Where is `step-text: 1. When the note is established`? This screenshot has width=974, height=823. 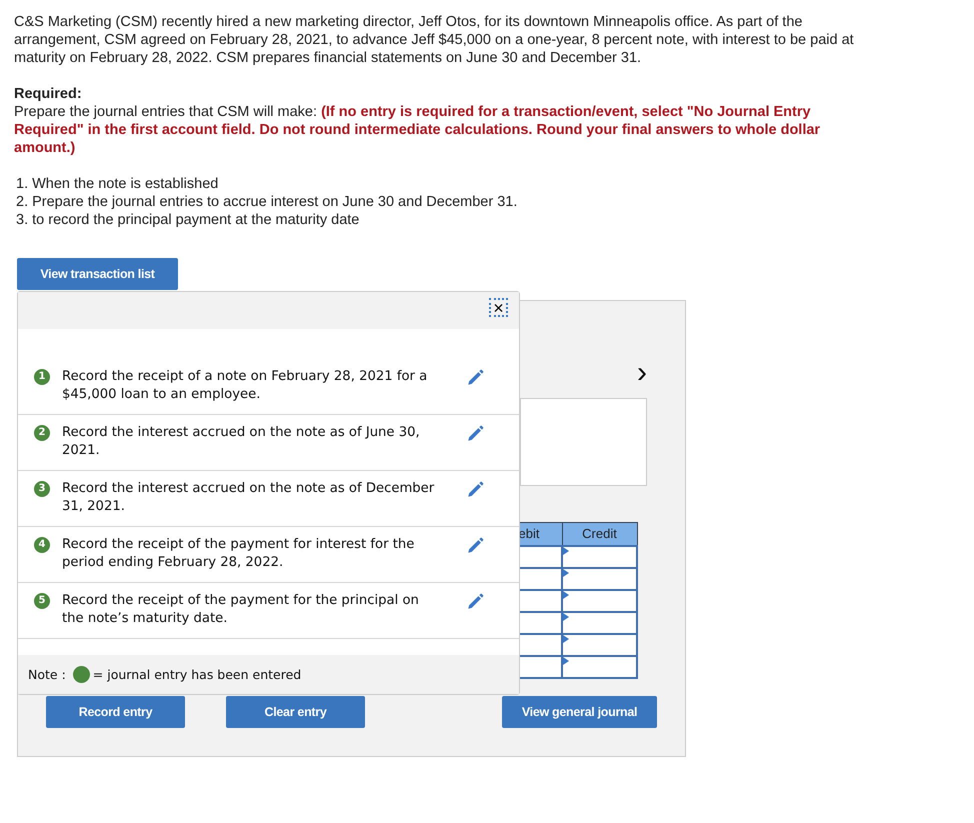
step-text: 1. When the note is established is located at coordinates (118, 184).